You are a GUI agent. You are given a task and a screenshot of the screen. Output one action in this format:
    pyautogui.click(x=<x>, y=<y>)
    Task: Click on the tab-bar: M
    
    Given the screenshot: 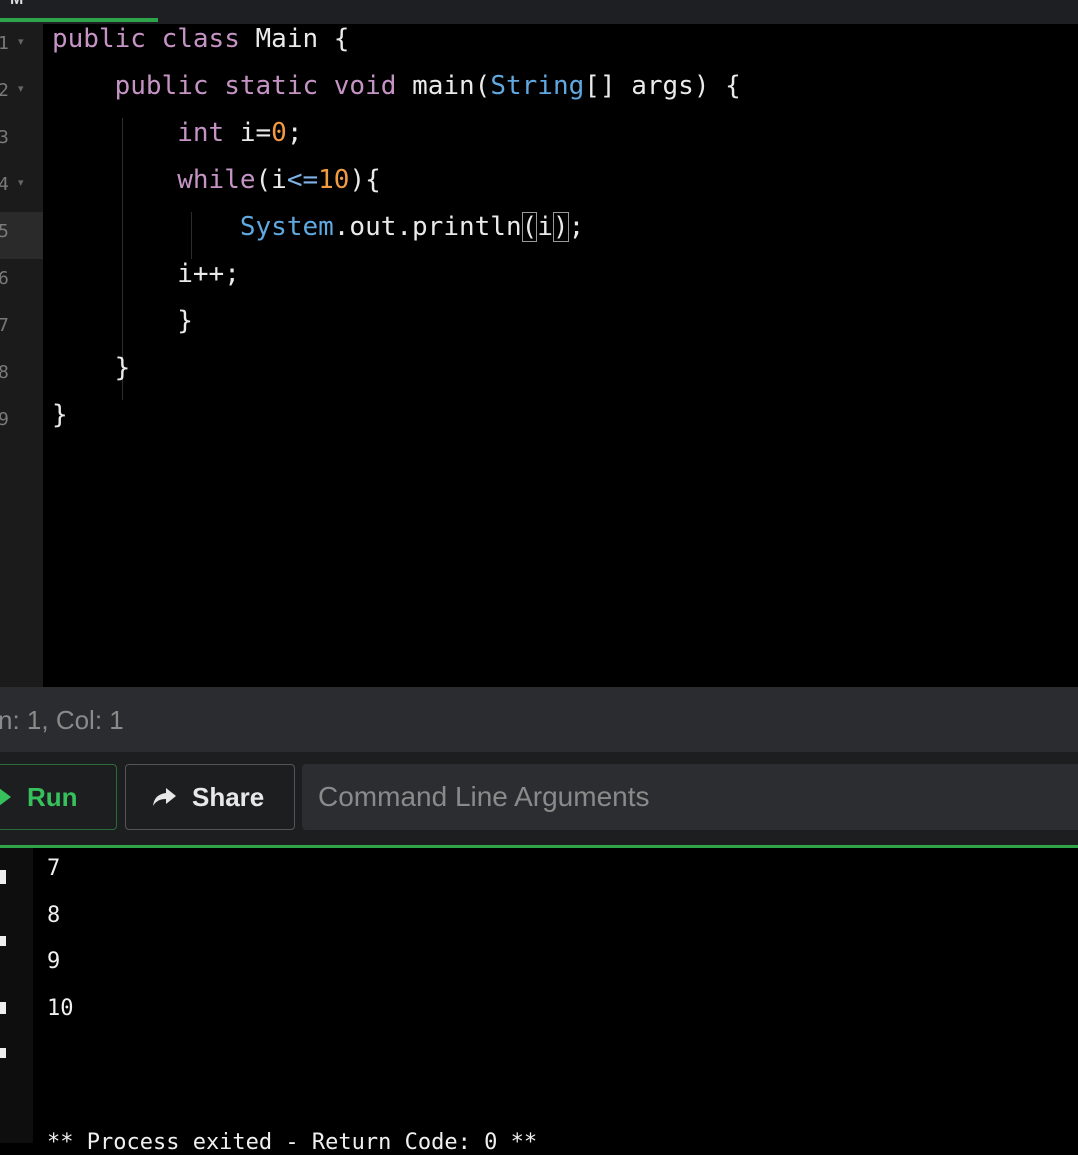 What is the action you would take?
    pyautogui.click(x=539, y=12)
    